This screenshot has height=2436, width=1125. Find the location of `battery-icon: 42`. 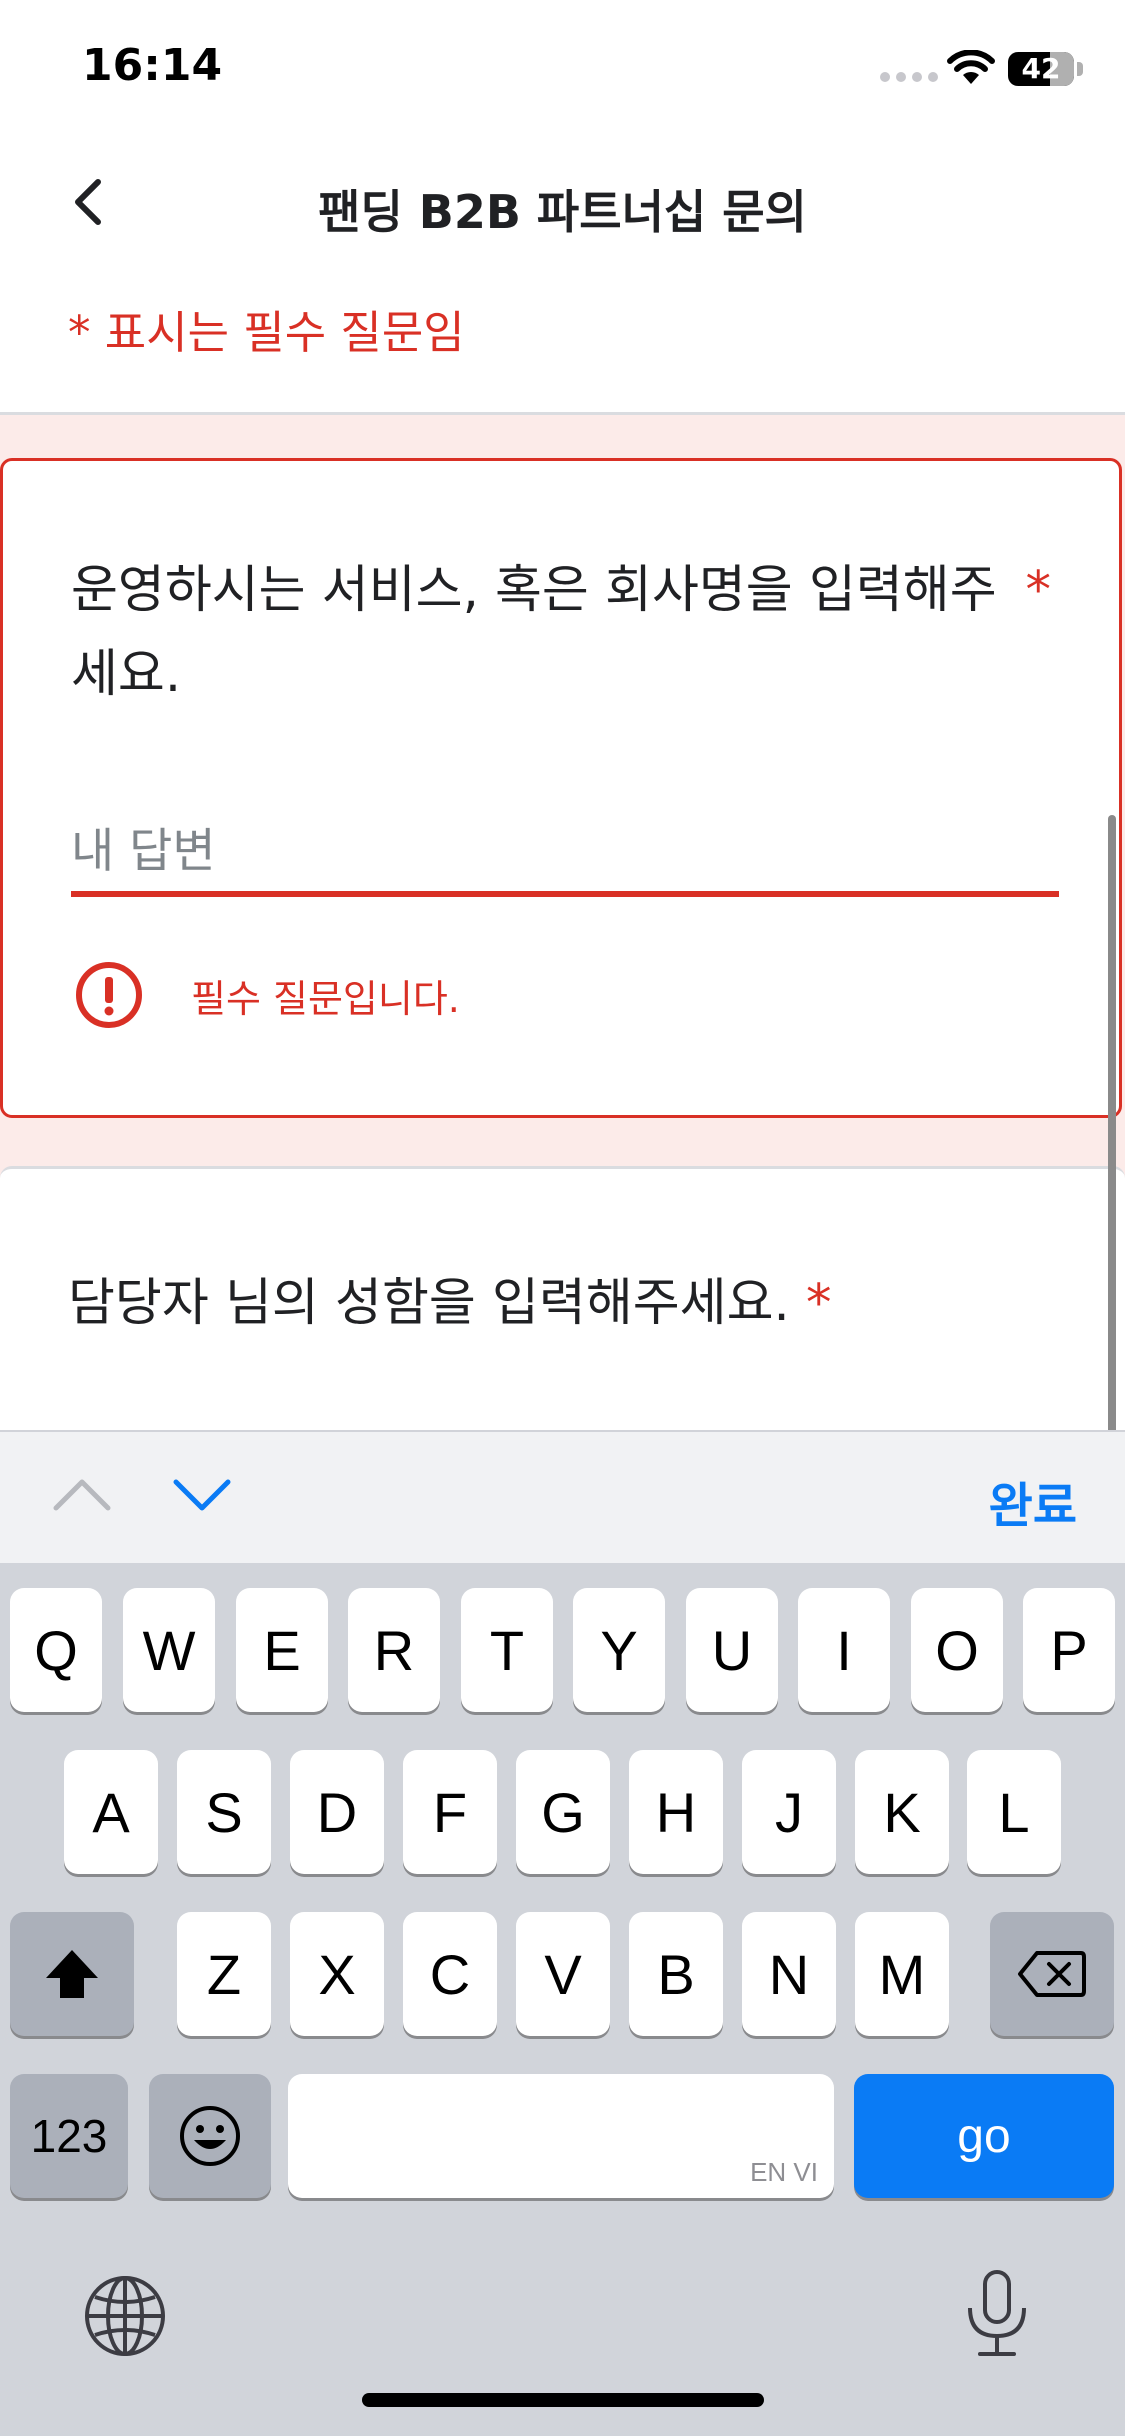

battery-icon: 42 is located at coordinates (1041, 69).